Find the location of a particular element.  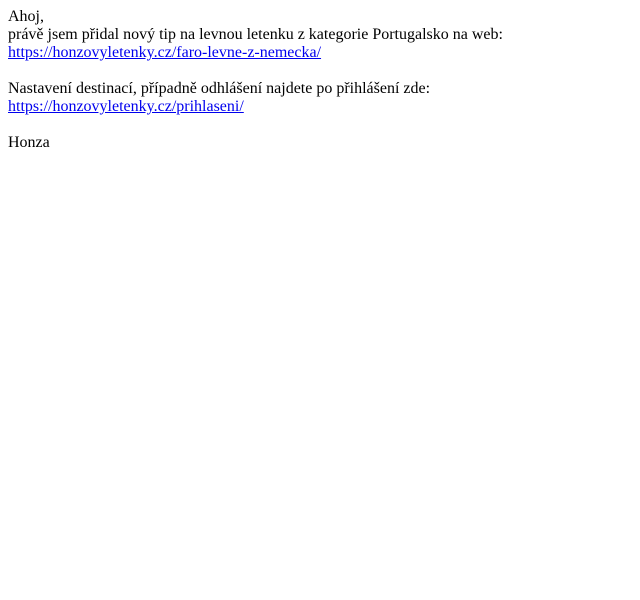

signature-text: Honza is located at coordinates (29, 142).